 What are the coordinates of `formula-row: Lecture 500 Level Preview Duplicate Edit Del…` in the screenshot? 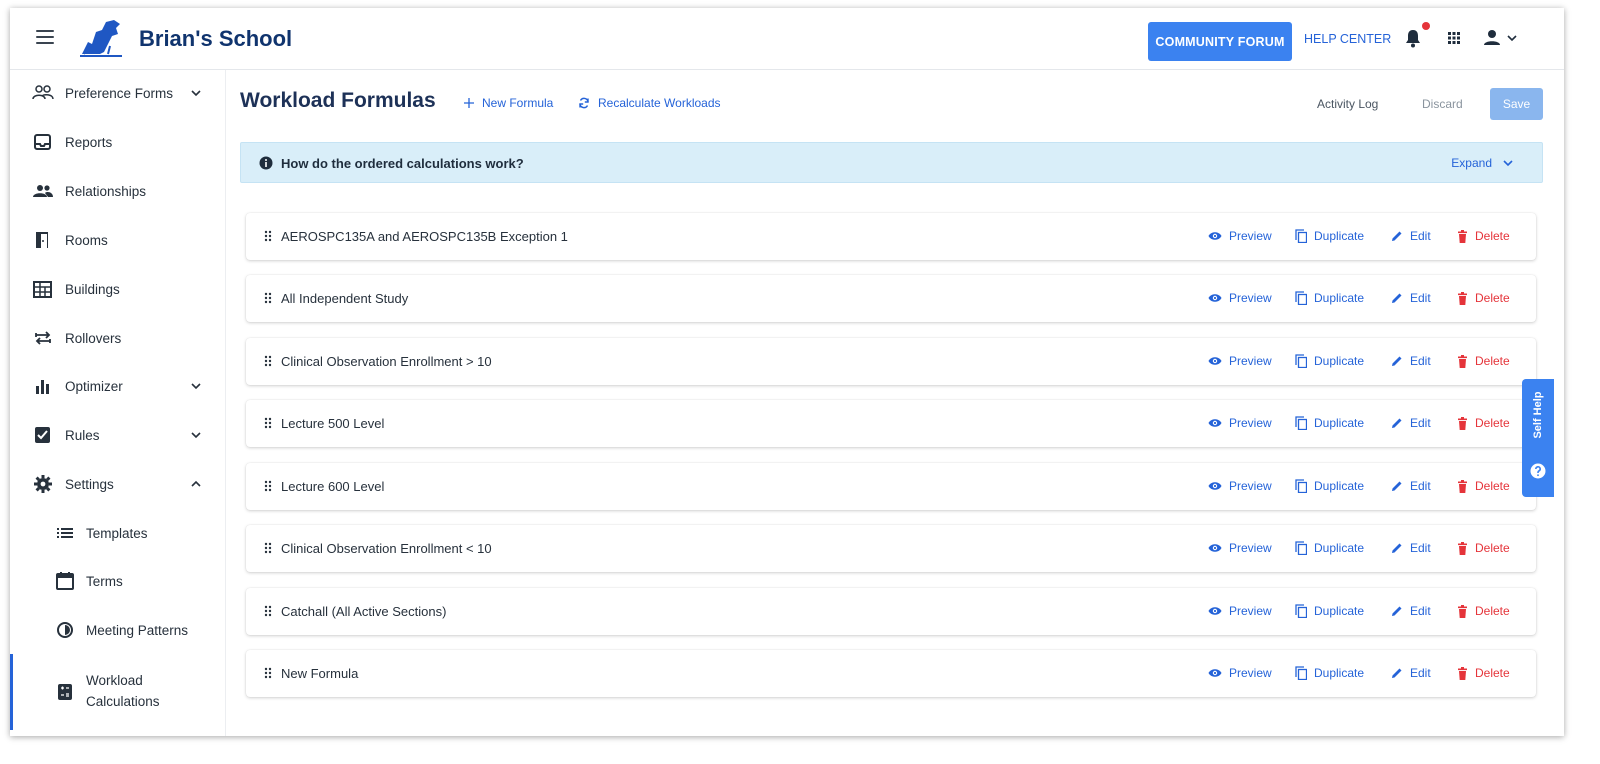 It's located at (891, 423).